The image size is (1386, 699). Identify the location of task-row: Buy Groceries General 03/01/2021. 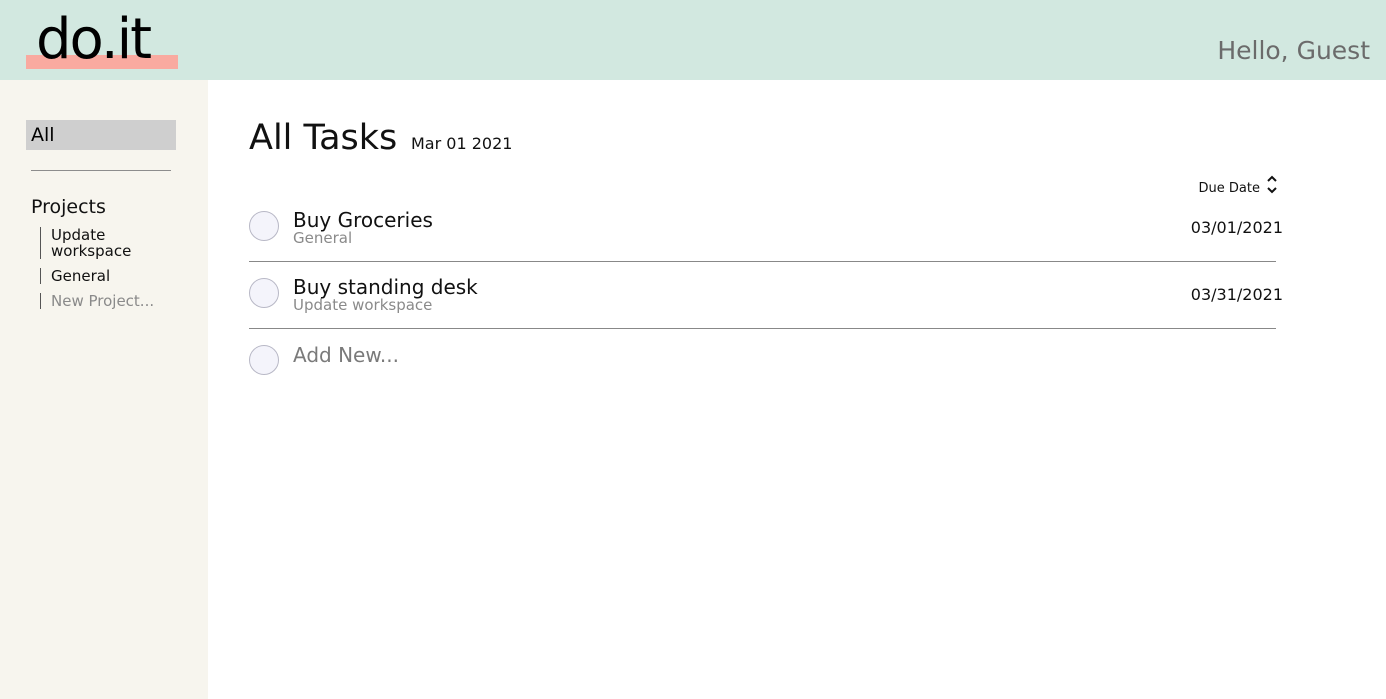
(766, 229).